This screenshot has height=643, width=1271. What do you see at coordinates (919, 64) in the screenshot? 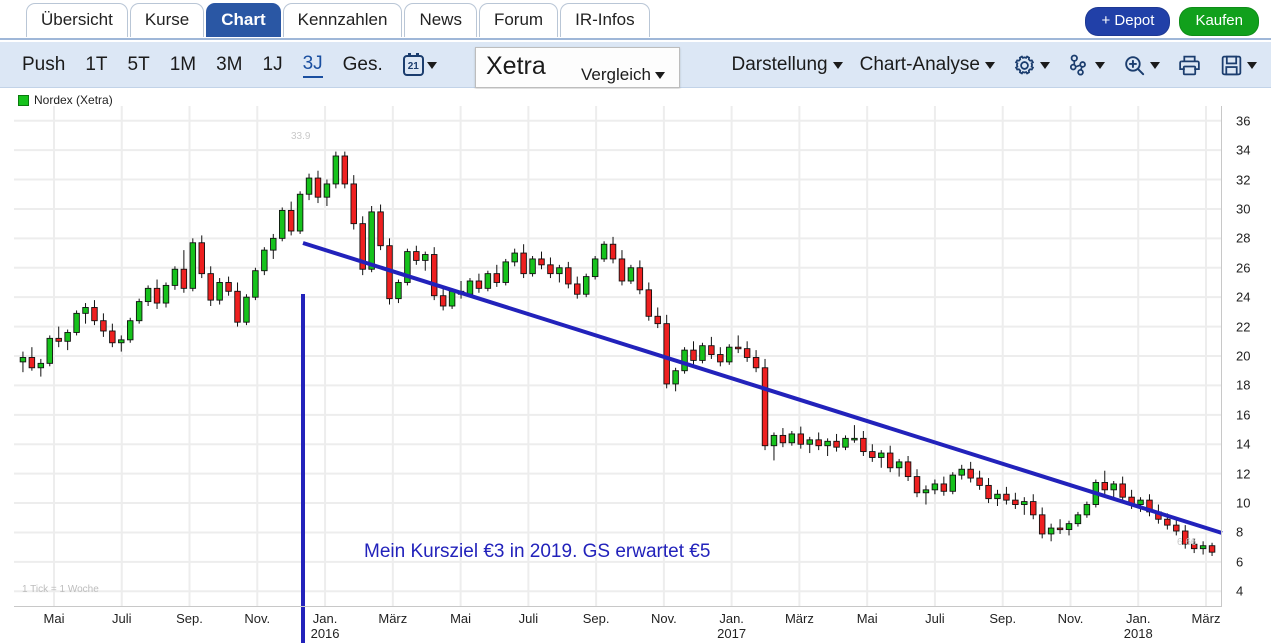
I see `chart-analyse-label: Chart-Analyse` at bounding box center [919, 64].